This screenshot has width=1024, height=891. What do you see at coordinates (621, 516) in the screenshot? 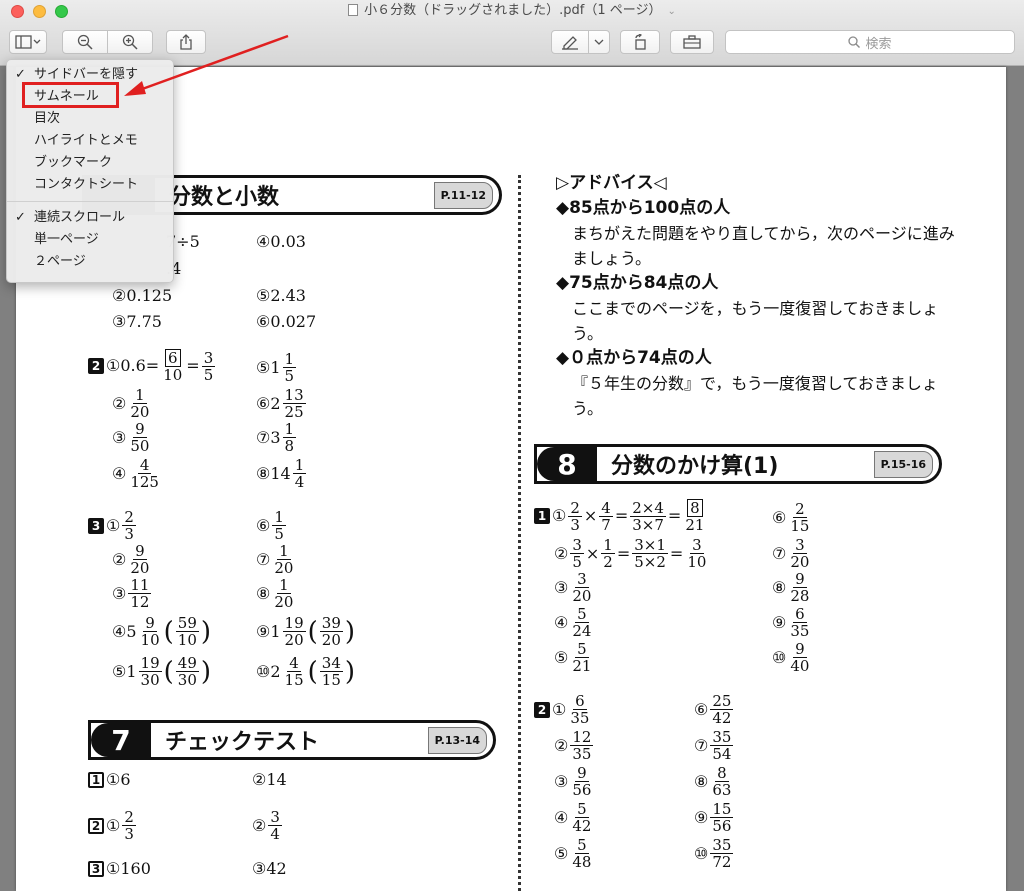
I see `q8-1-answer-1: 1① 2 3 × 4 7 = 2×4 3×7 = 8 21` at bounding box center [621, 516].